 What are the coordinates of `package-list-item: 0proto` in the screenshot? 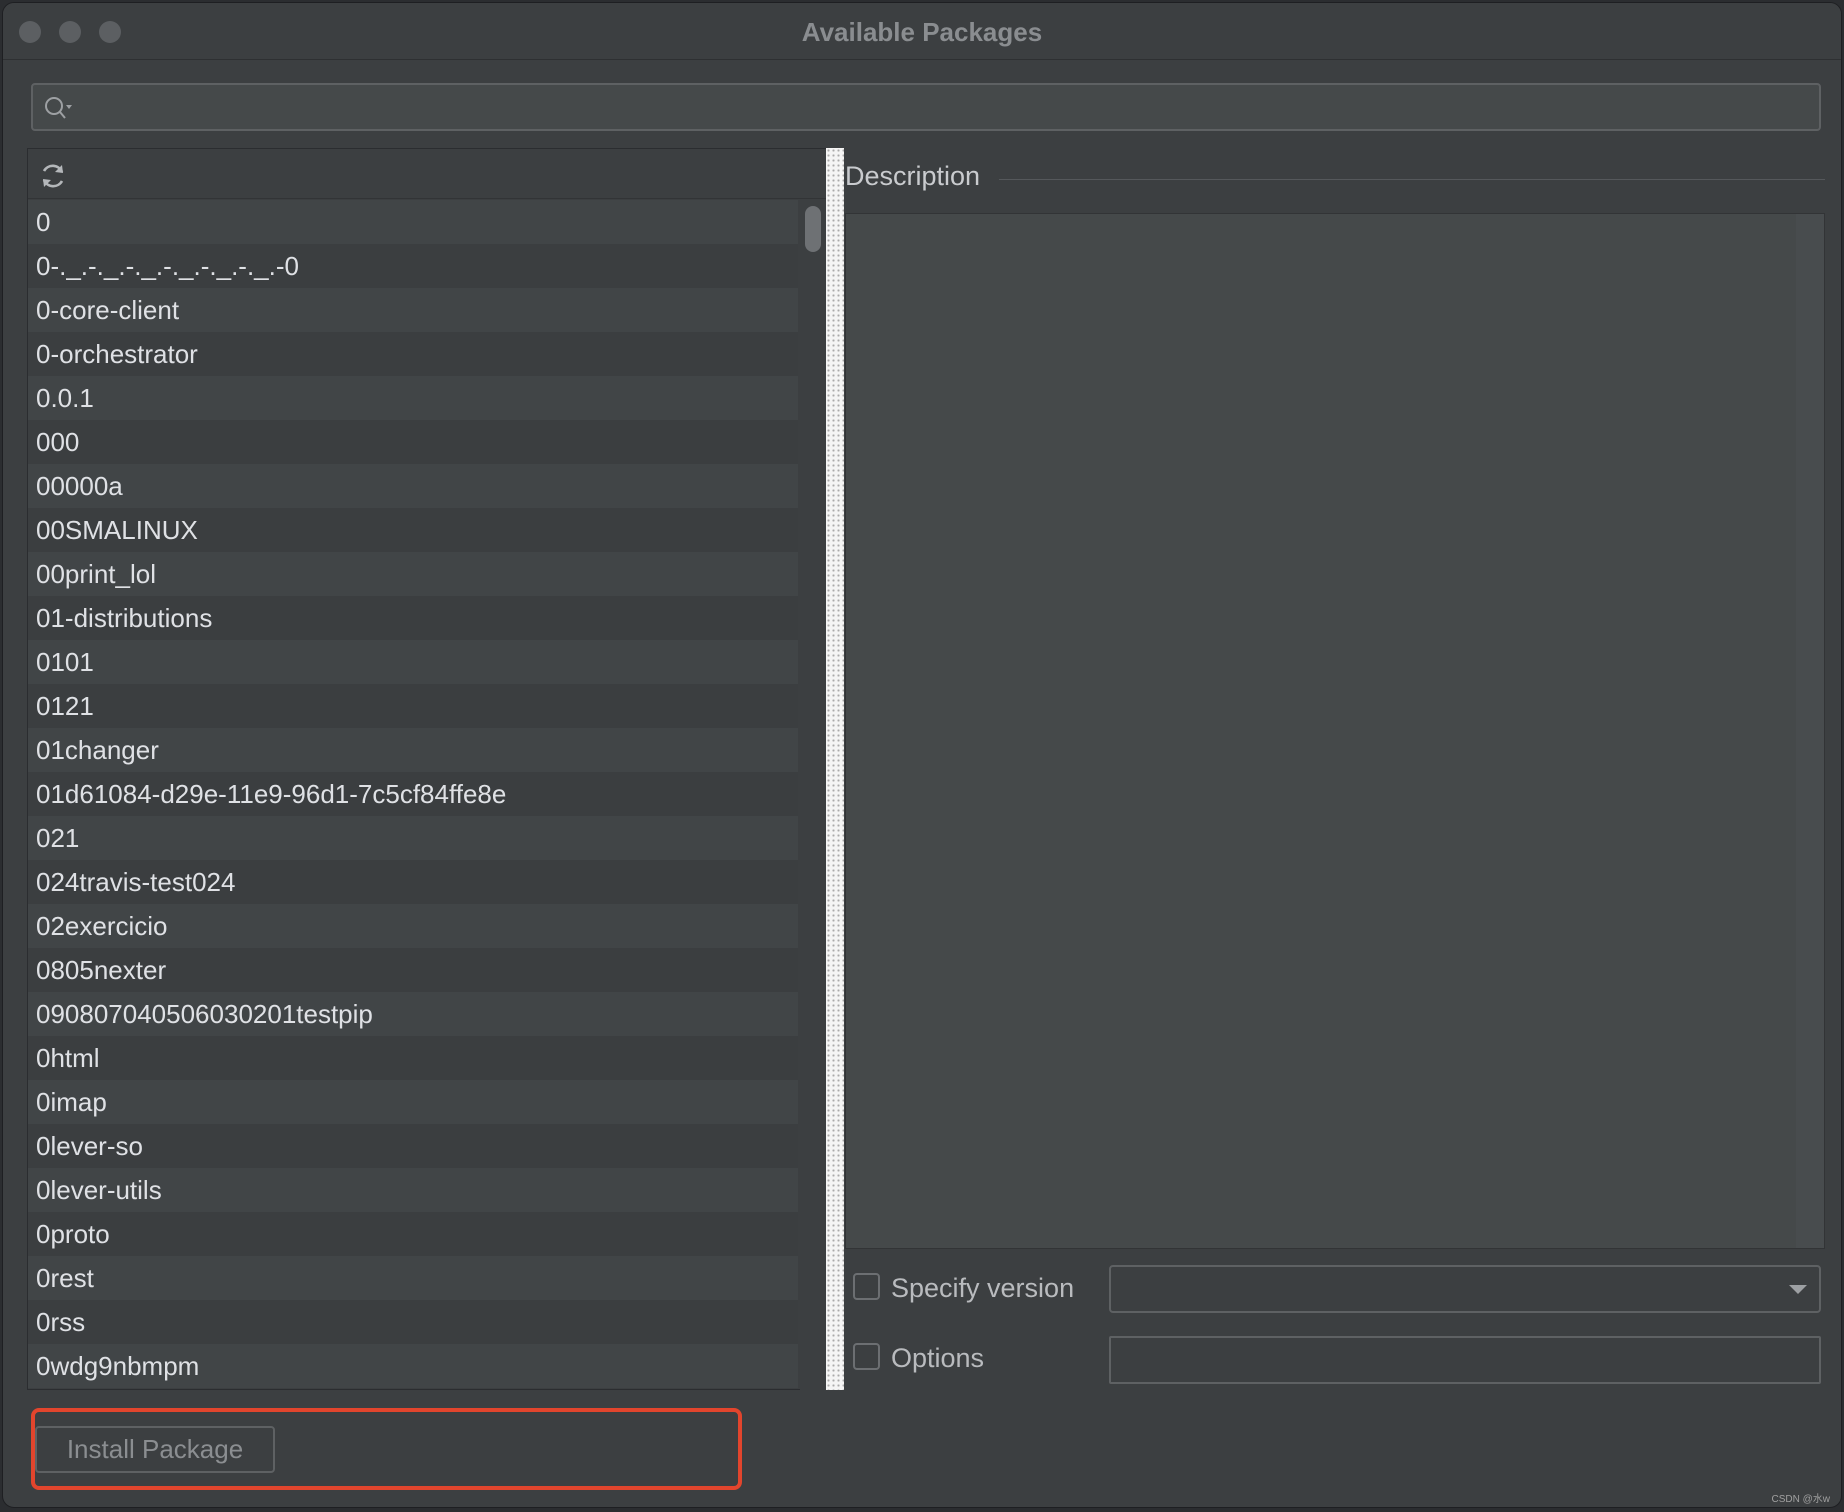 It's located at (413, 1234).